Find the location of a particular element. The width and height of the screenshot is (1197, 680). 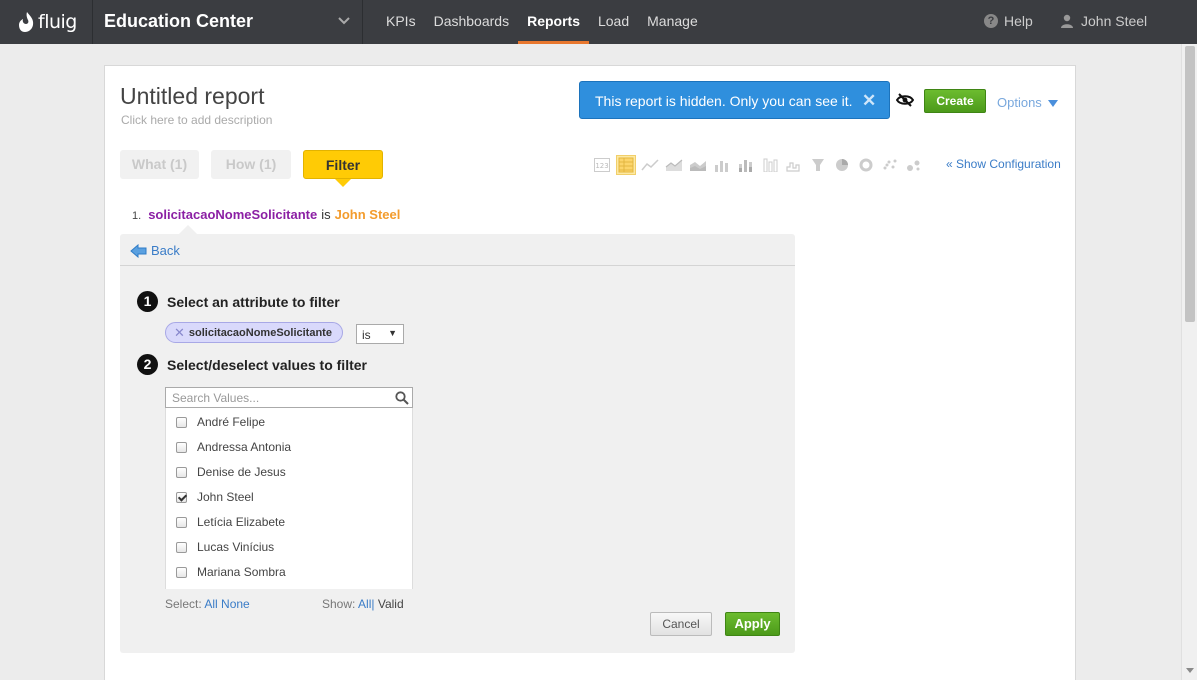

step-2-label: Select/deselect values to filter is located at coordinates (267, 364).